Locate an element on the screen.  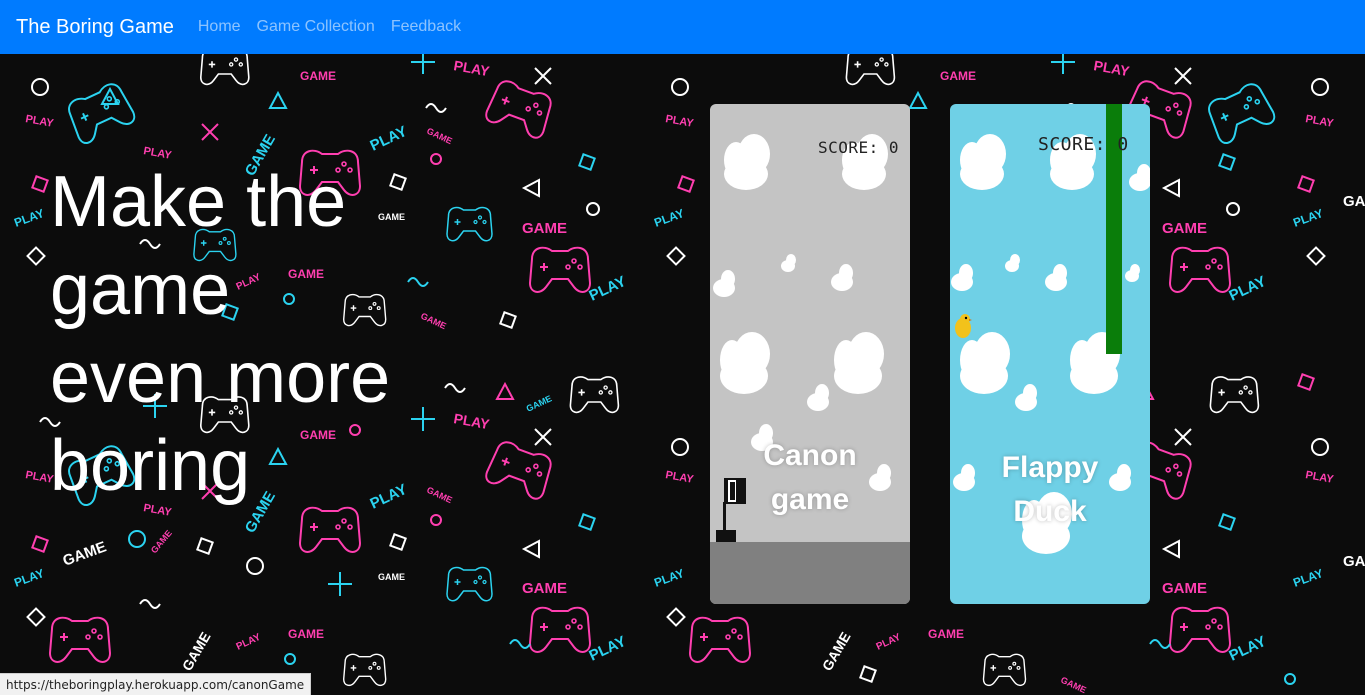
card-title-line-2: game is located at coordinates (810, 499).